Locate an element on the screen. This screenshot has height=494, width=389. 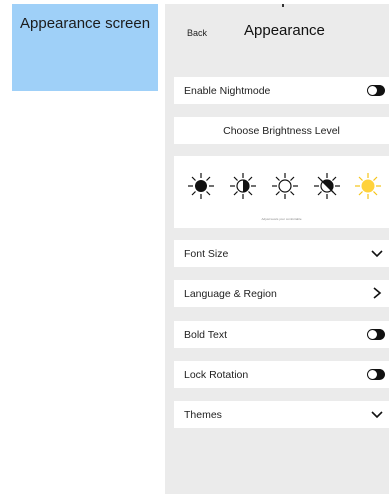
brightness-header: Choose Brightness Level is located at coordinates (281, 131).